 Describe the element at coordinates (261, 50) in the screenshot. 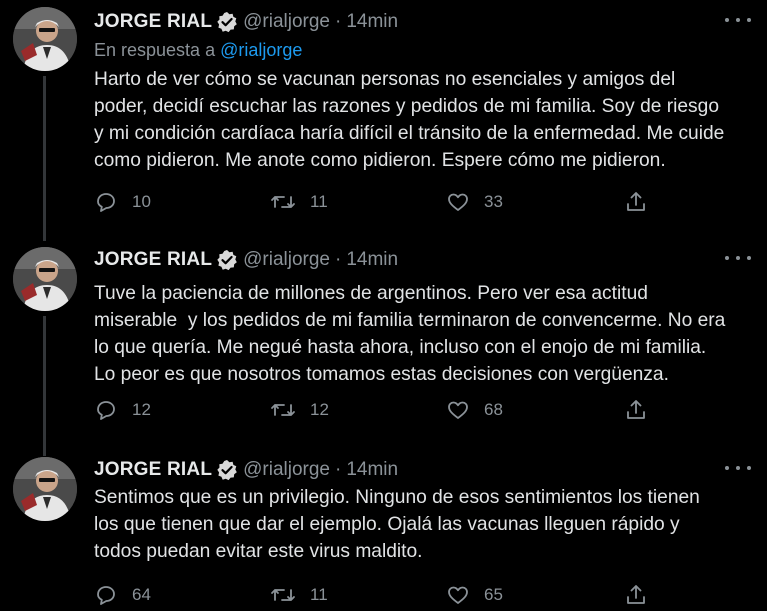

I see `reply-mention-link: @rialjorge` at that location.